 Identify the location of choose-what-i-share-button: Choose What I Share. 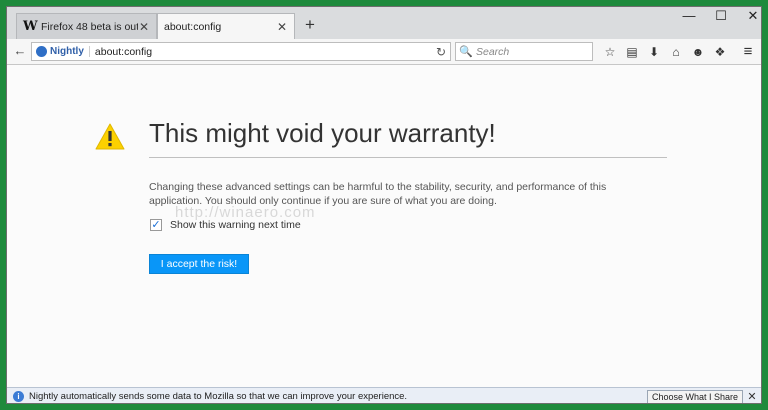
(694, 396).